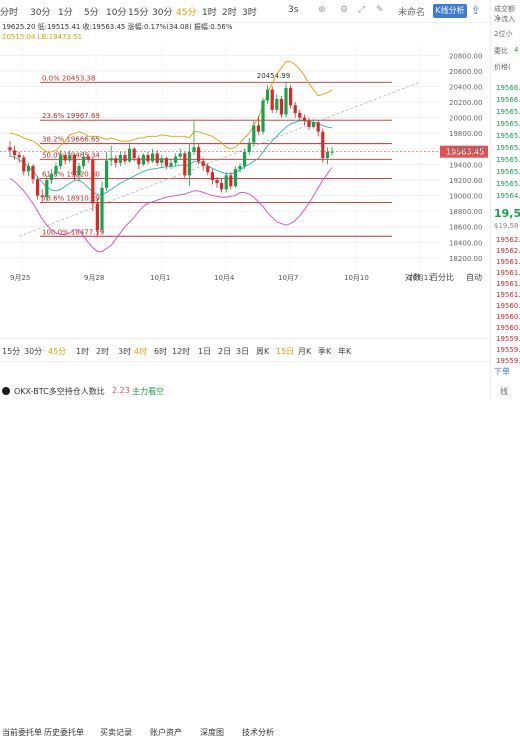 The height and width of the screenshot is (738, 520). Describe the element at coordinates (166, 732) in the screenshot. I see `tab-account-assets: 账户资产` at that location.